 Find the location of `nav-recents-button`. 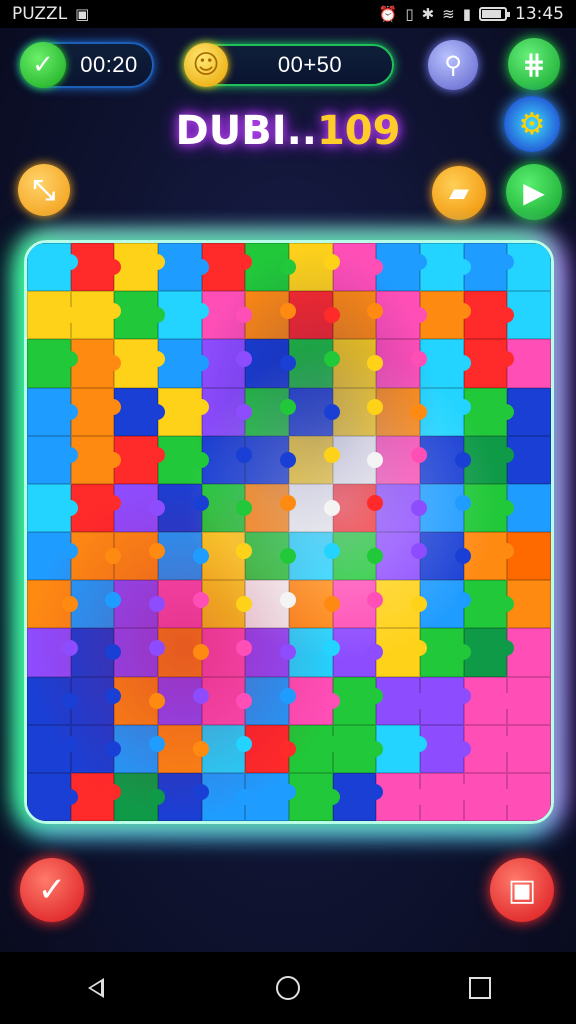

nav-recents-button is located at coordinates (480, 988).